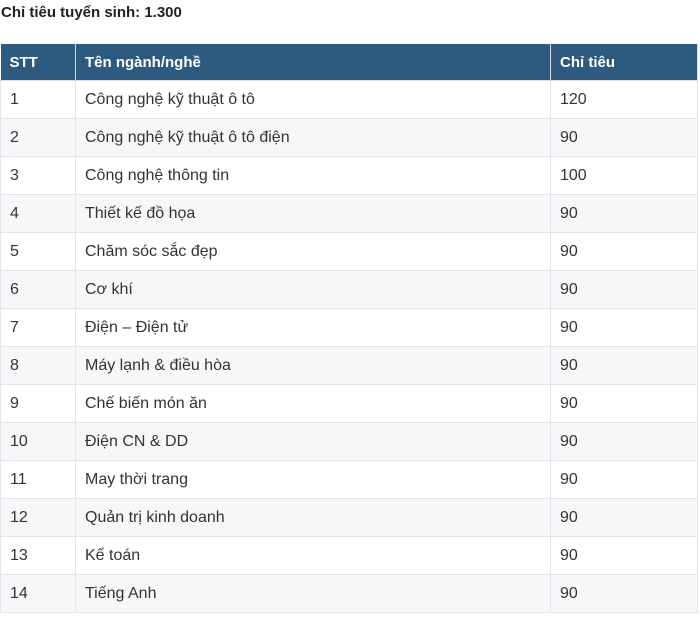 This screenshot has height=622, width=700. I want to click on cell-major-name: Công nghệ kỹ thuật ô tô, so click(313, 99).